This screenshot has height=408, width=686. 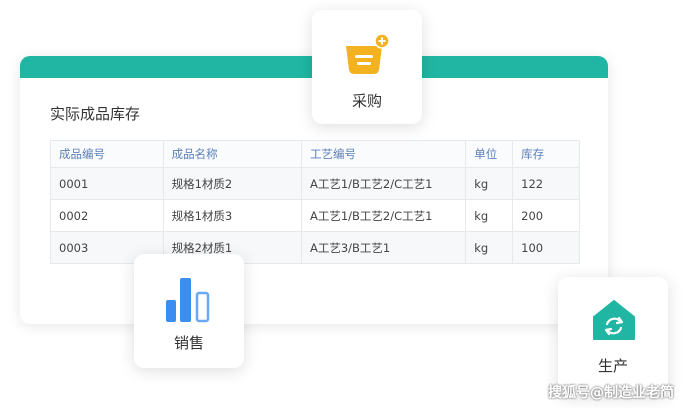 What do you see at coordinates (546, 215) in the screenshot?
I see `cell-stock: 200` at bounding box center [546, 215].